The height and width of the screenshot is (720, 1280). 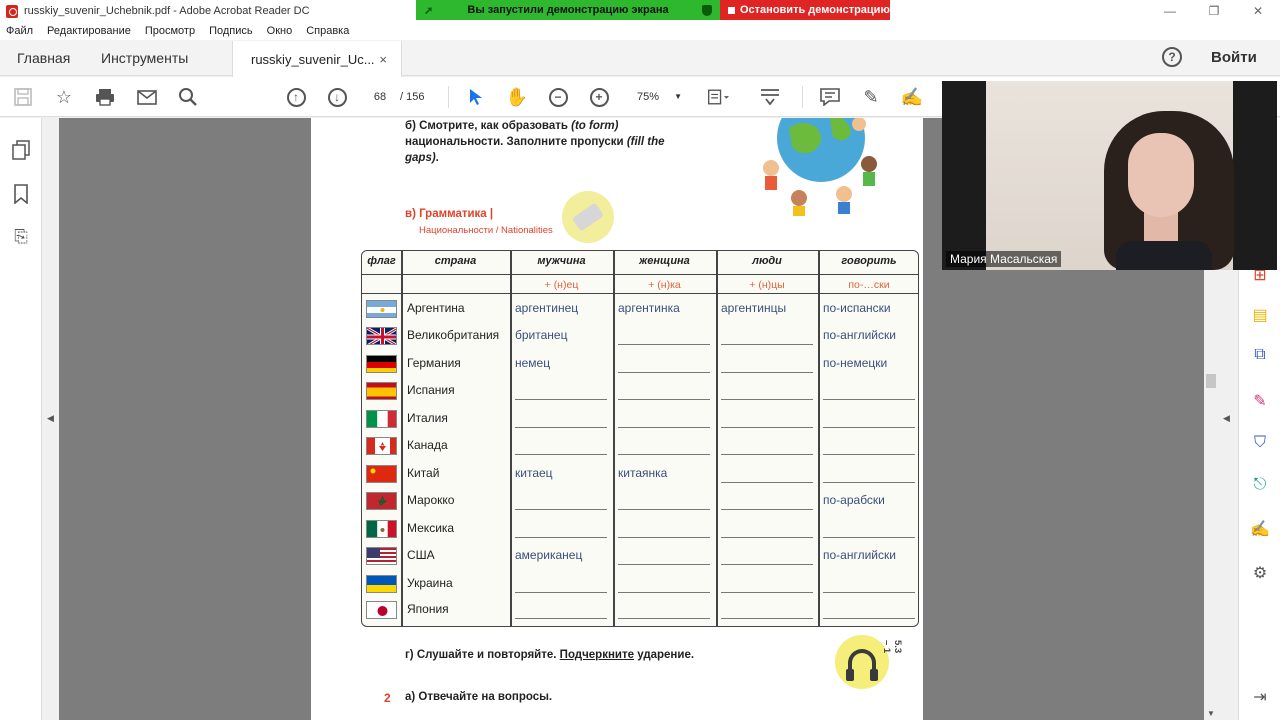 What do you see at coordinates (643, 473) in the screenshot?
I see `table-cell-woman: китаянка` at bounding box center [643, 473].